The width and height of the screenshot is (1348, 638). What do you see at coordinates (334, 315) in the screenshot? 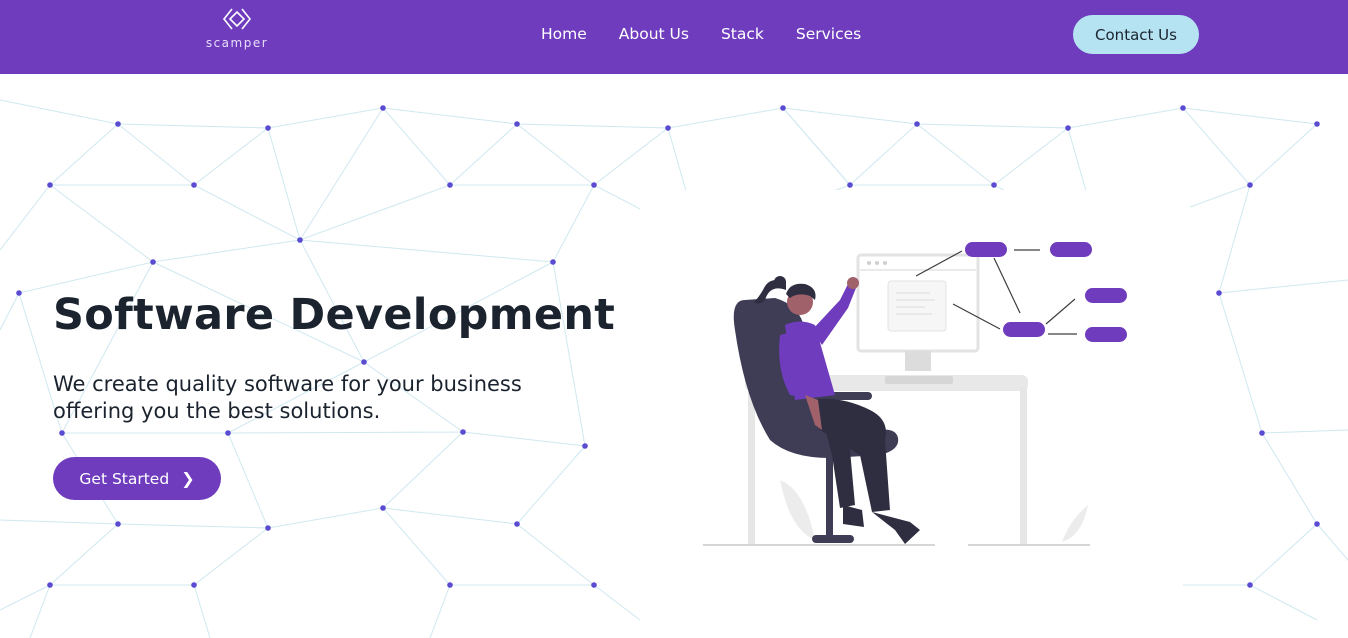
I see `hero-title: Software Development` at bounding box center [334, 315].